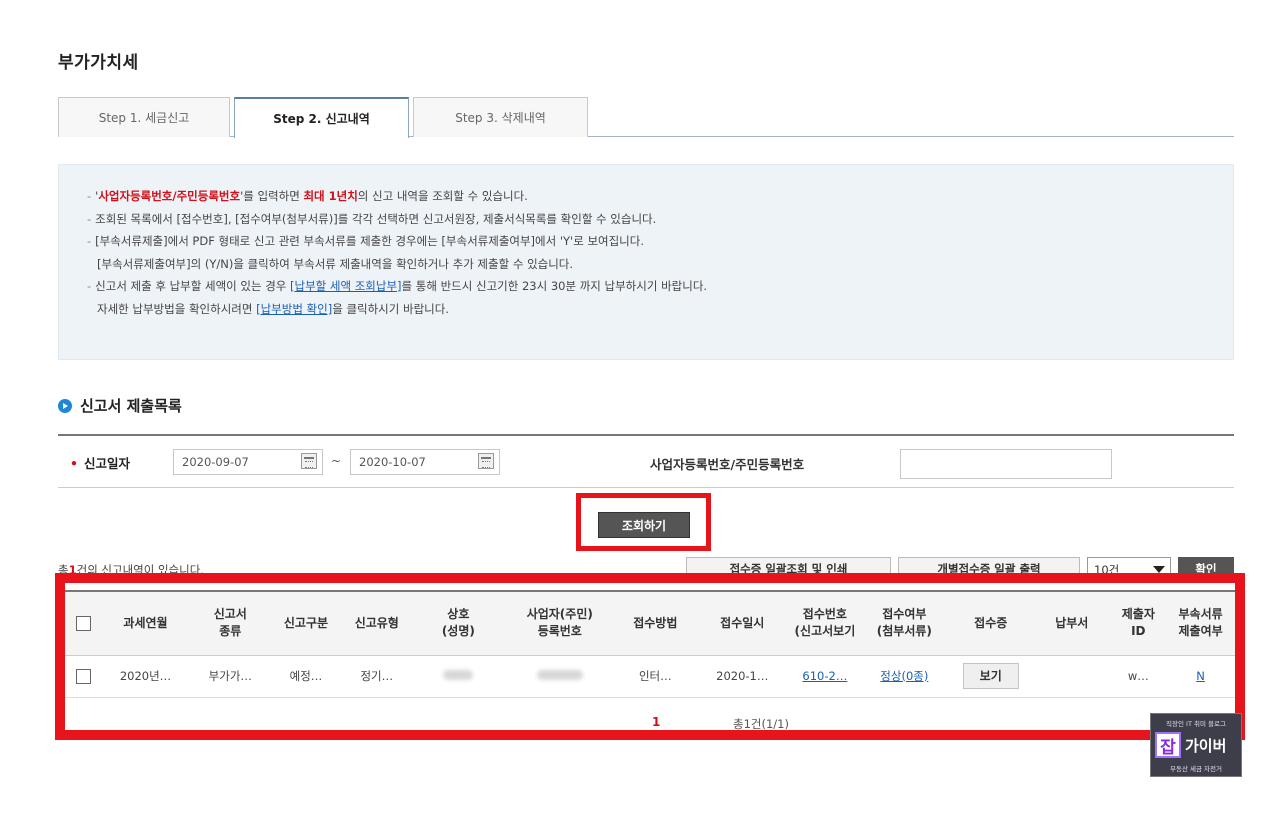 The width and height of the screenshot is (1280, 815). What do you see at coordinates (646, 117) in the screenshot?
I see `step-tabs: Step 1. 세금신고 Step 2. 신고내역 Step 3. 삭제내역` at bounding box center [646, 117].